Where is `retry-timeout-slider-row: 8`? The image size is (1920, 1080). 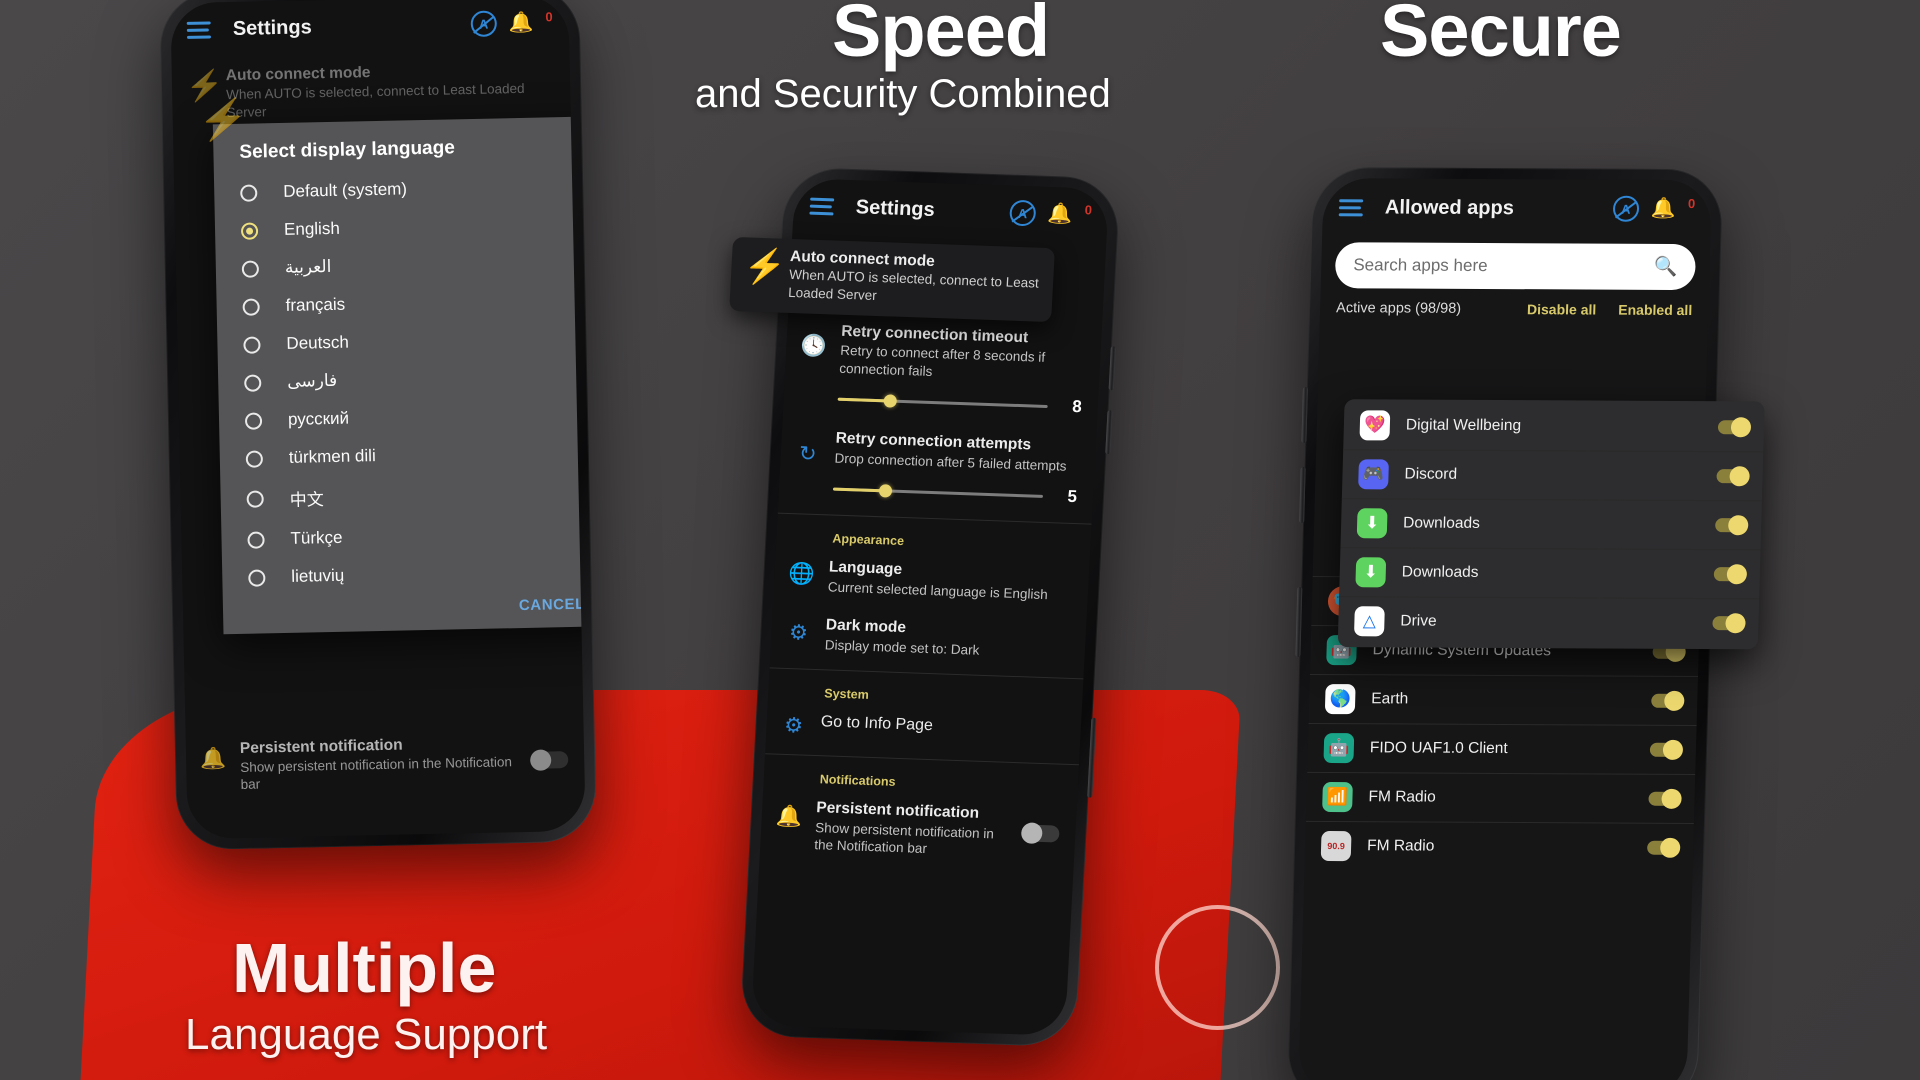 retry-timeout-slider-row: 8 is located at coordinates (959, 403).